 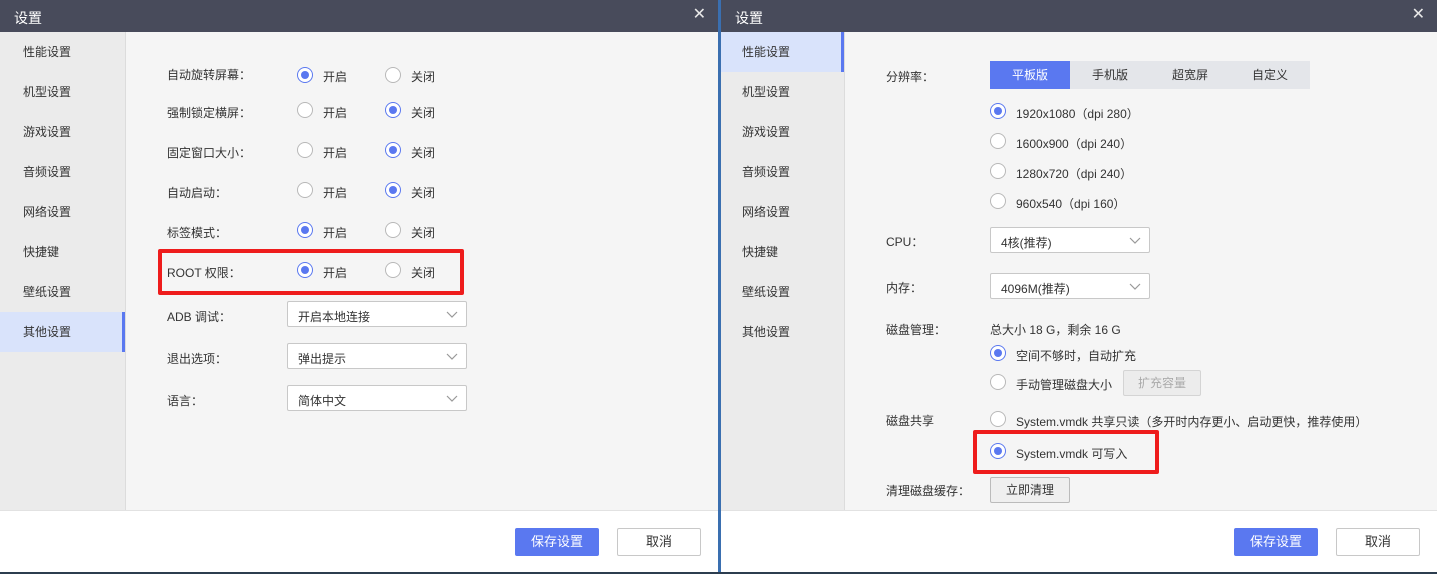 I want to click on auto-rotate-label: 自动旋转屏幕：, so click(x=209, y=75).